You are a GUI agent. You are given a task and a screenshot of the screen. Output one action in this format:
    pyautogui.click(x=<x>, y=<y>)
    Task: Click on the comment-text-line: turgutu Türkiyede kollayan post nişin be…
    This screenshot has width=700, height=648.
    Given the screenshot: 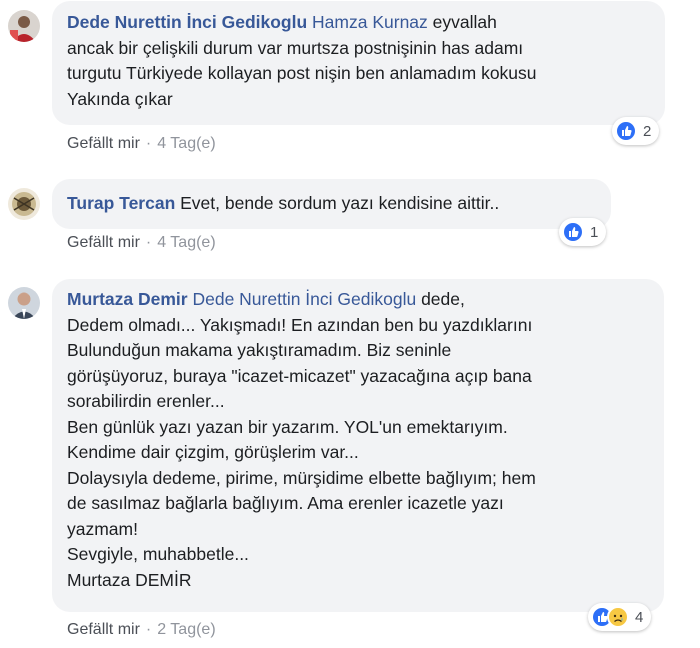 What is the action you would take?
    pyautogui.click(x=302, y=73)
    